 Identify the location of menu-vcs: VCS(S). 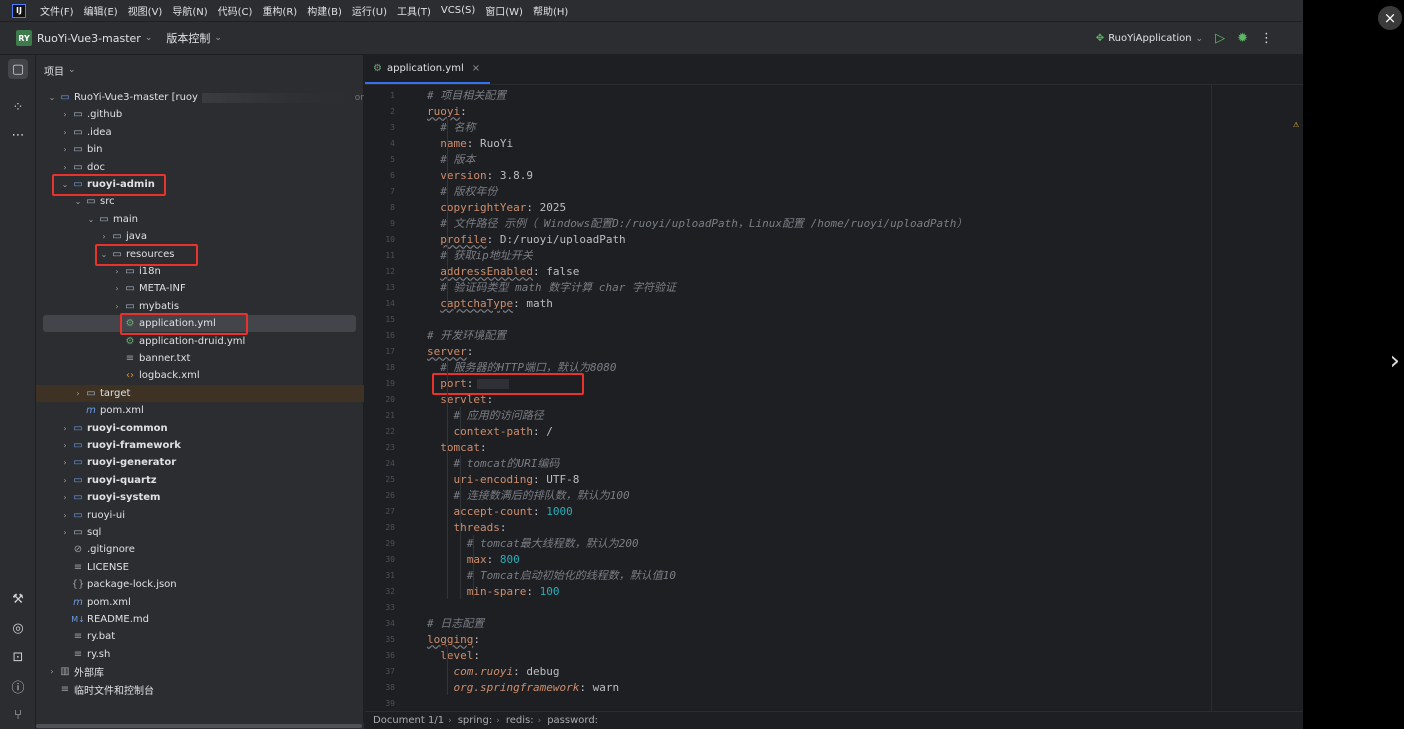
(458, 10).